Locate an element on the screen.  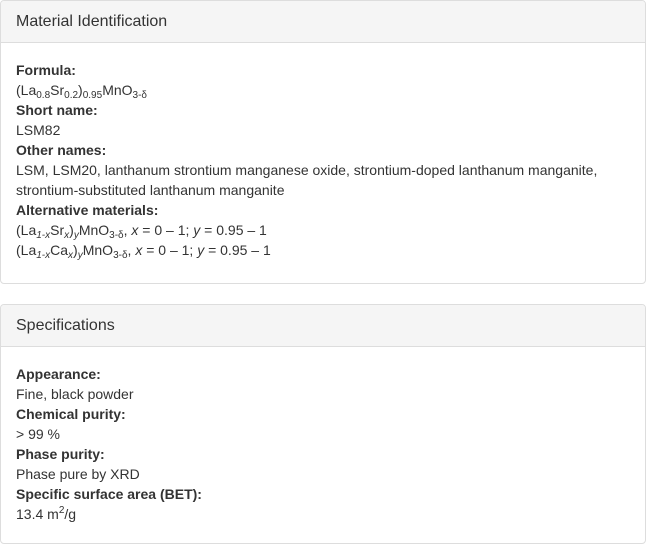
other-names-label: Other names: is located at coordinates (61, 150).